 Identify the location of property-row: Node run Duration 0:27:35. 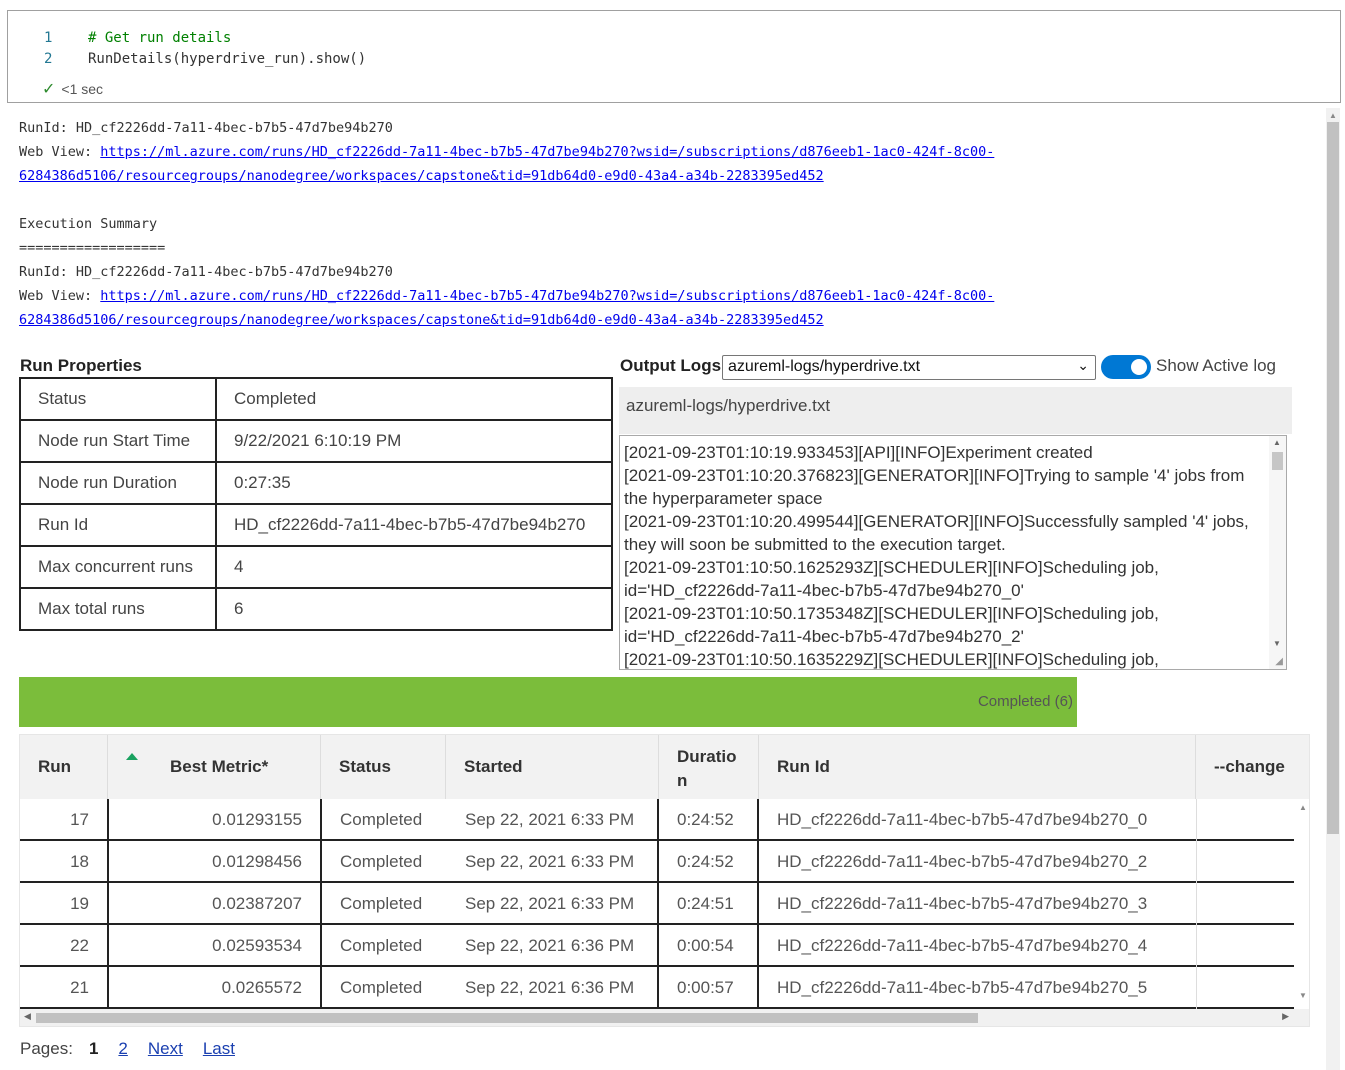
(316, 483).